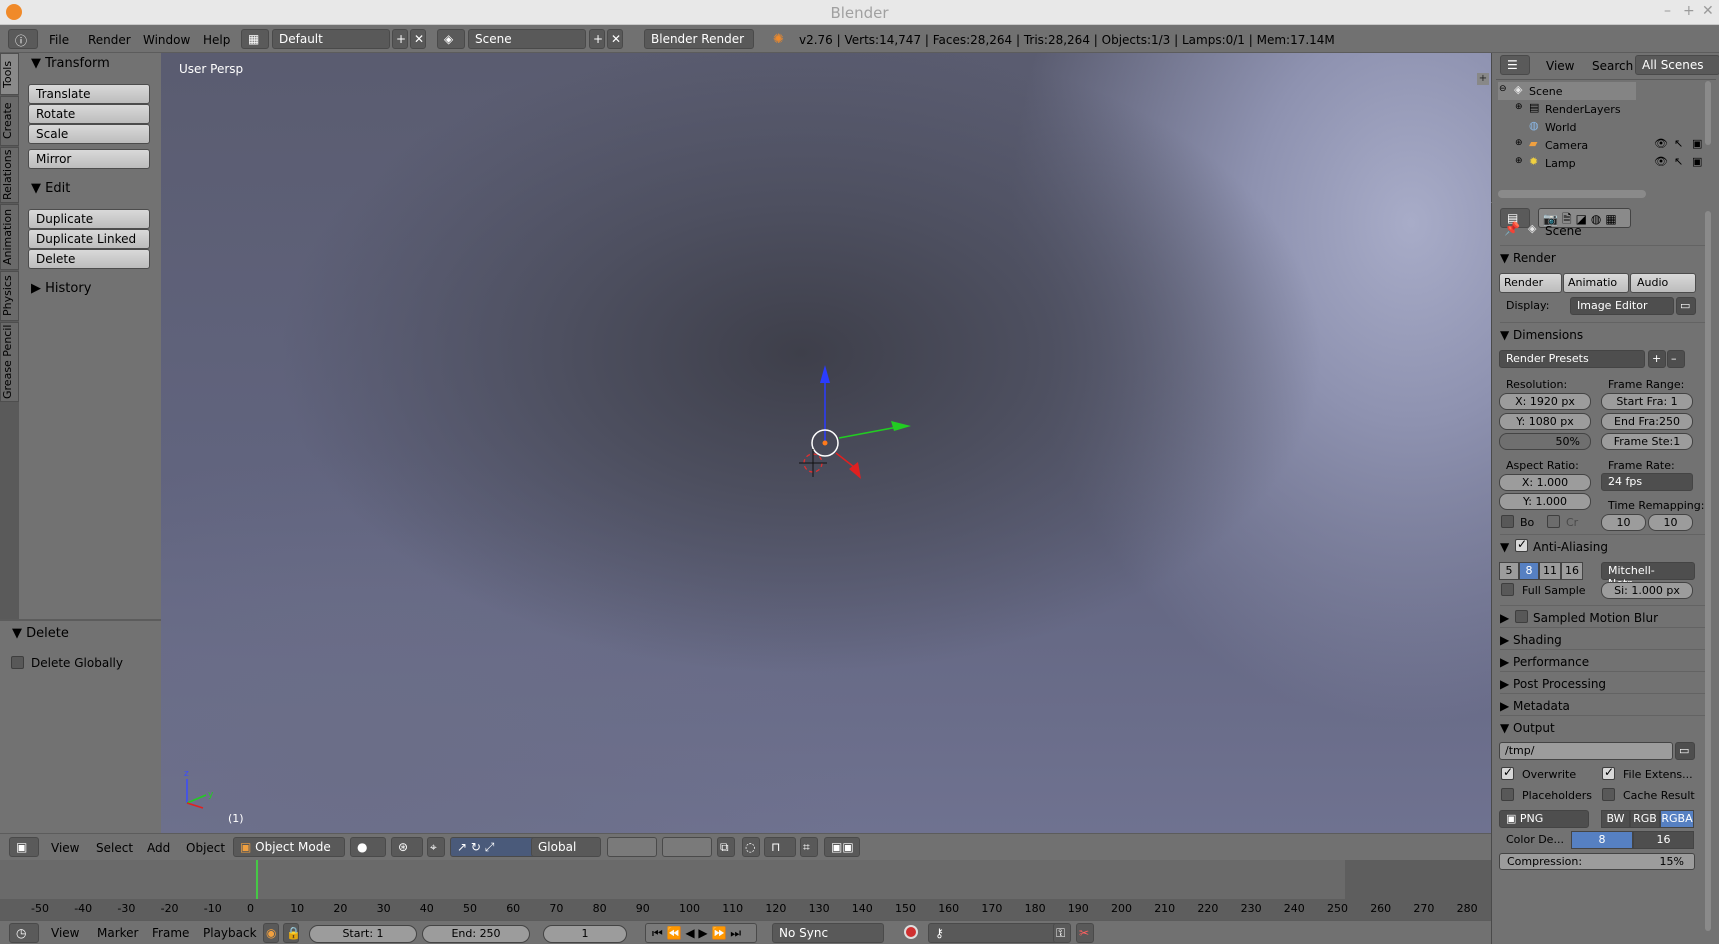  Describe the element at coordinates (1586, 751) in the screenshot. I see `output-path-field: /tmp/` at that location.